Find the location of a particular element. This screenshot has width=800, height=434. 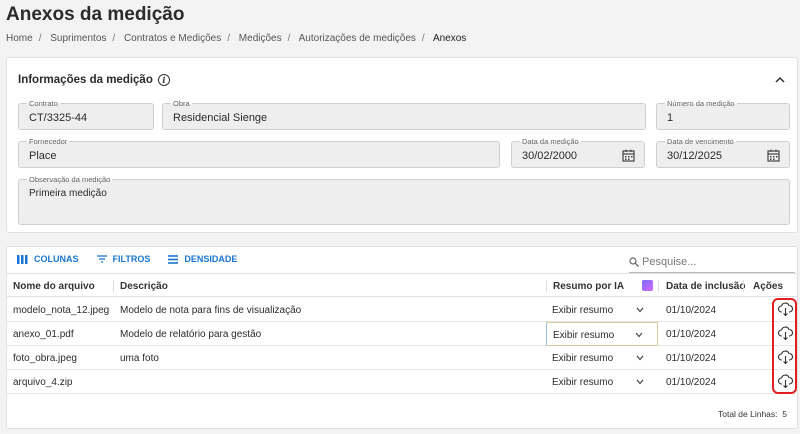

grid-toolbar: COLUNAS FILTROS DENSIDADE is located at coordinates (127, 259).